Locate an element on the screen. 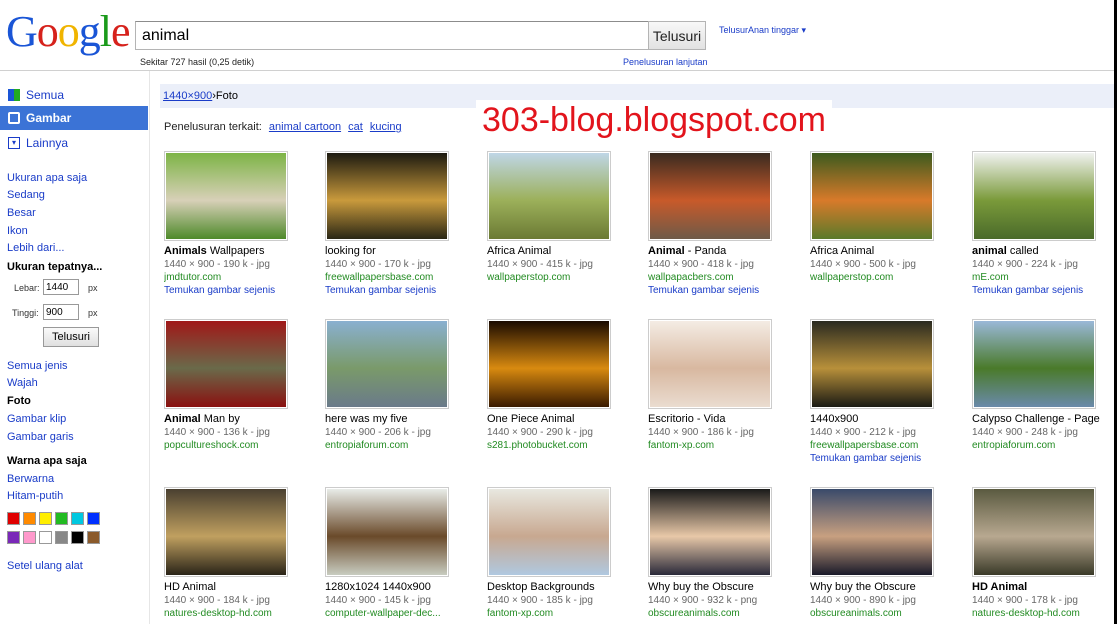 The image size is (1117, 624). result-title: animal called is located at coordinates (1044, 251).